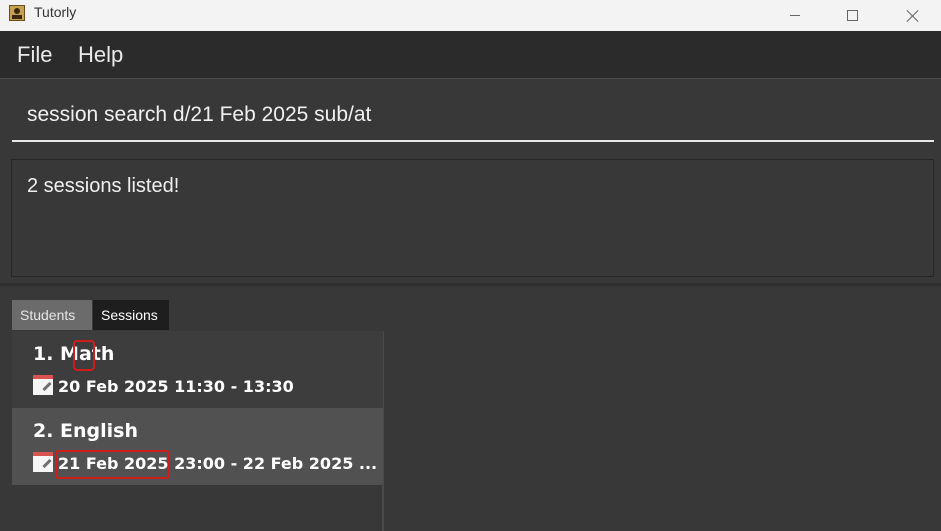 Image resolution: width=941 pixels, height=531 pixels. What do you see at coordinates (470, 55) in the screenshot?
I see `menu-bar: File Help` at bounding box center [470, 55].